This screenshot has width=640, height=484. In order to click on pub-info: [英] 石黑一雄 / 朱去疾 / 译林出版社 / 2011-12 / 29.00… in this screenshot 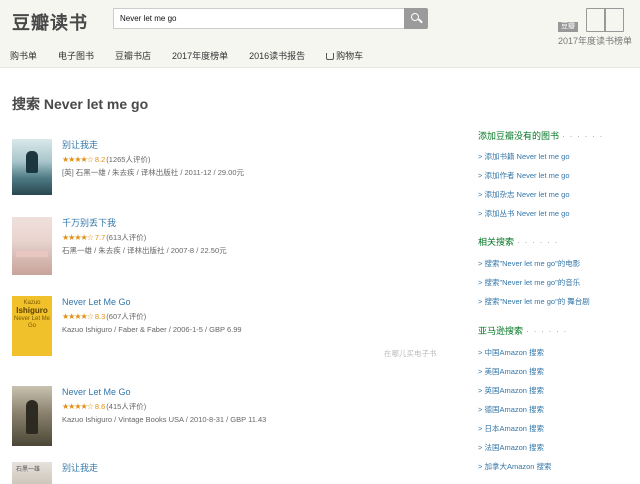, I will do `click(153, 172)`.